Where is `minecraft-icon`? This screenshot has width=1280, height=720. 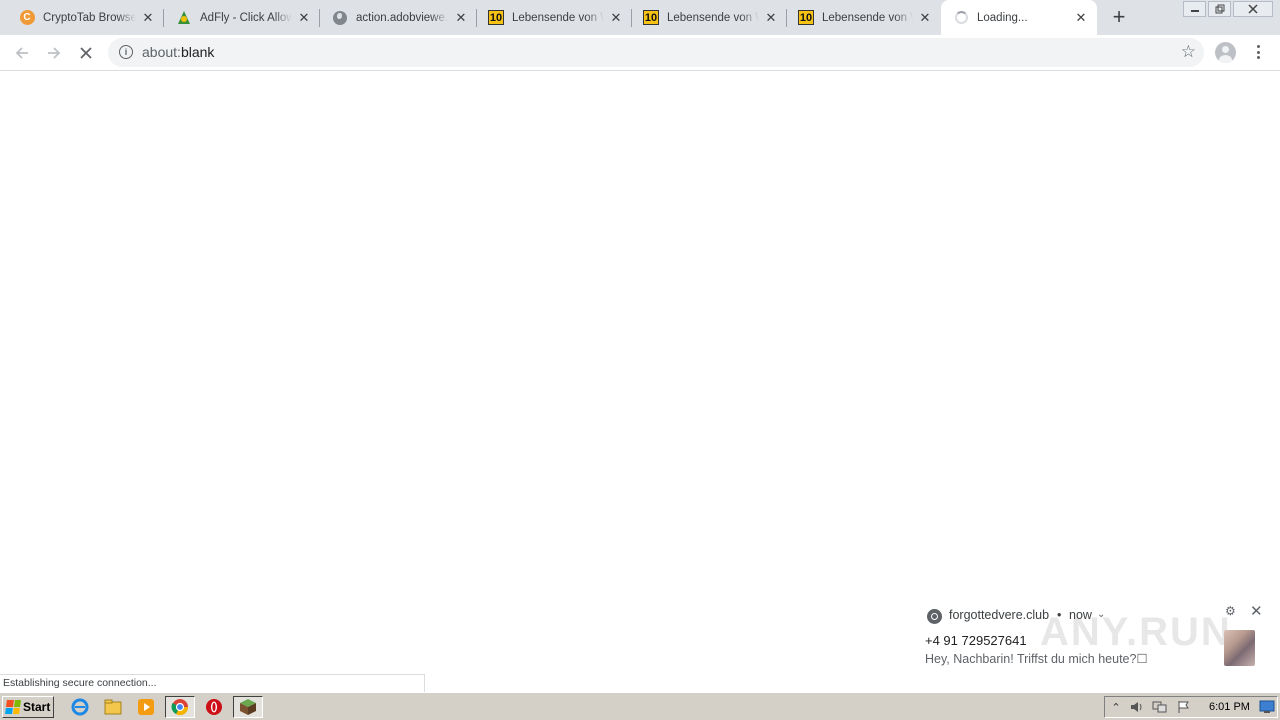 minecraft-icon is located at coordinates (248, 707).